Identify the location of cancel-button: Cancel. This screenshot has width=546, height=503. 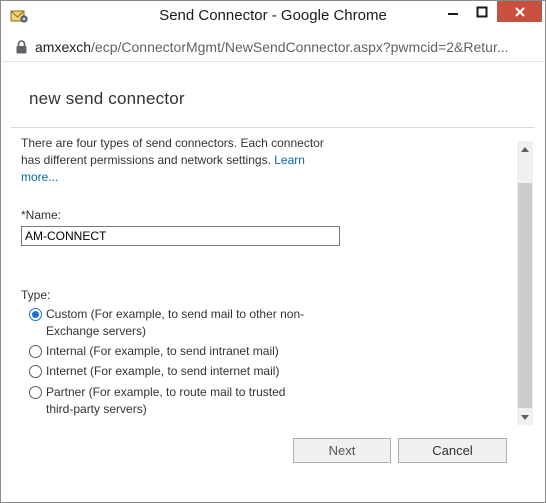
(452, 450).